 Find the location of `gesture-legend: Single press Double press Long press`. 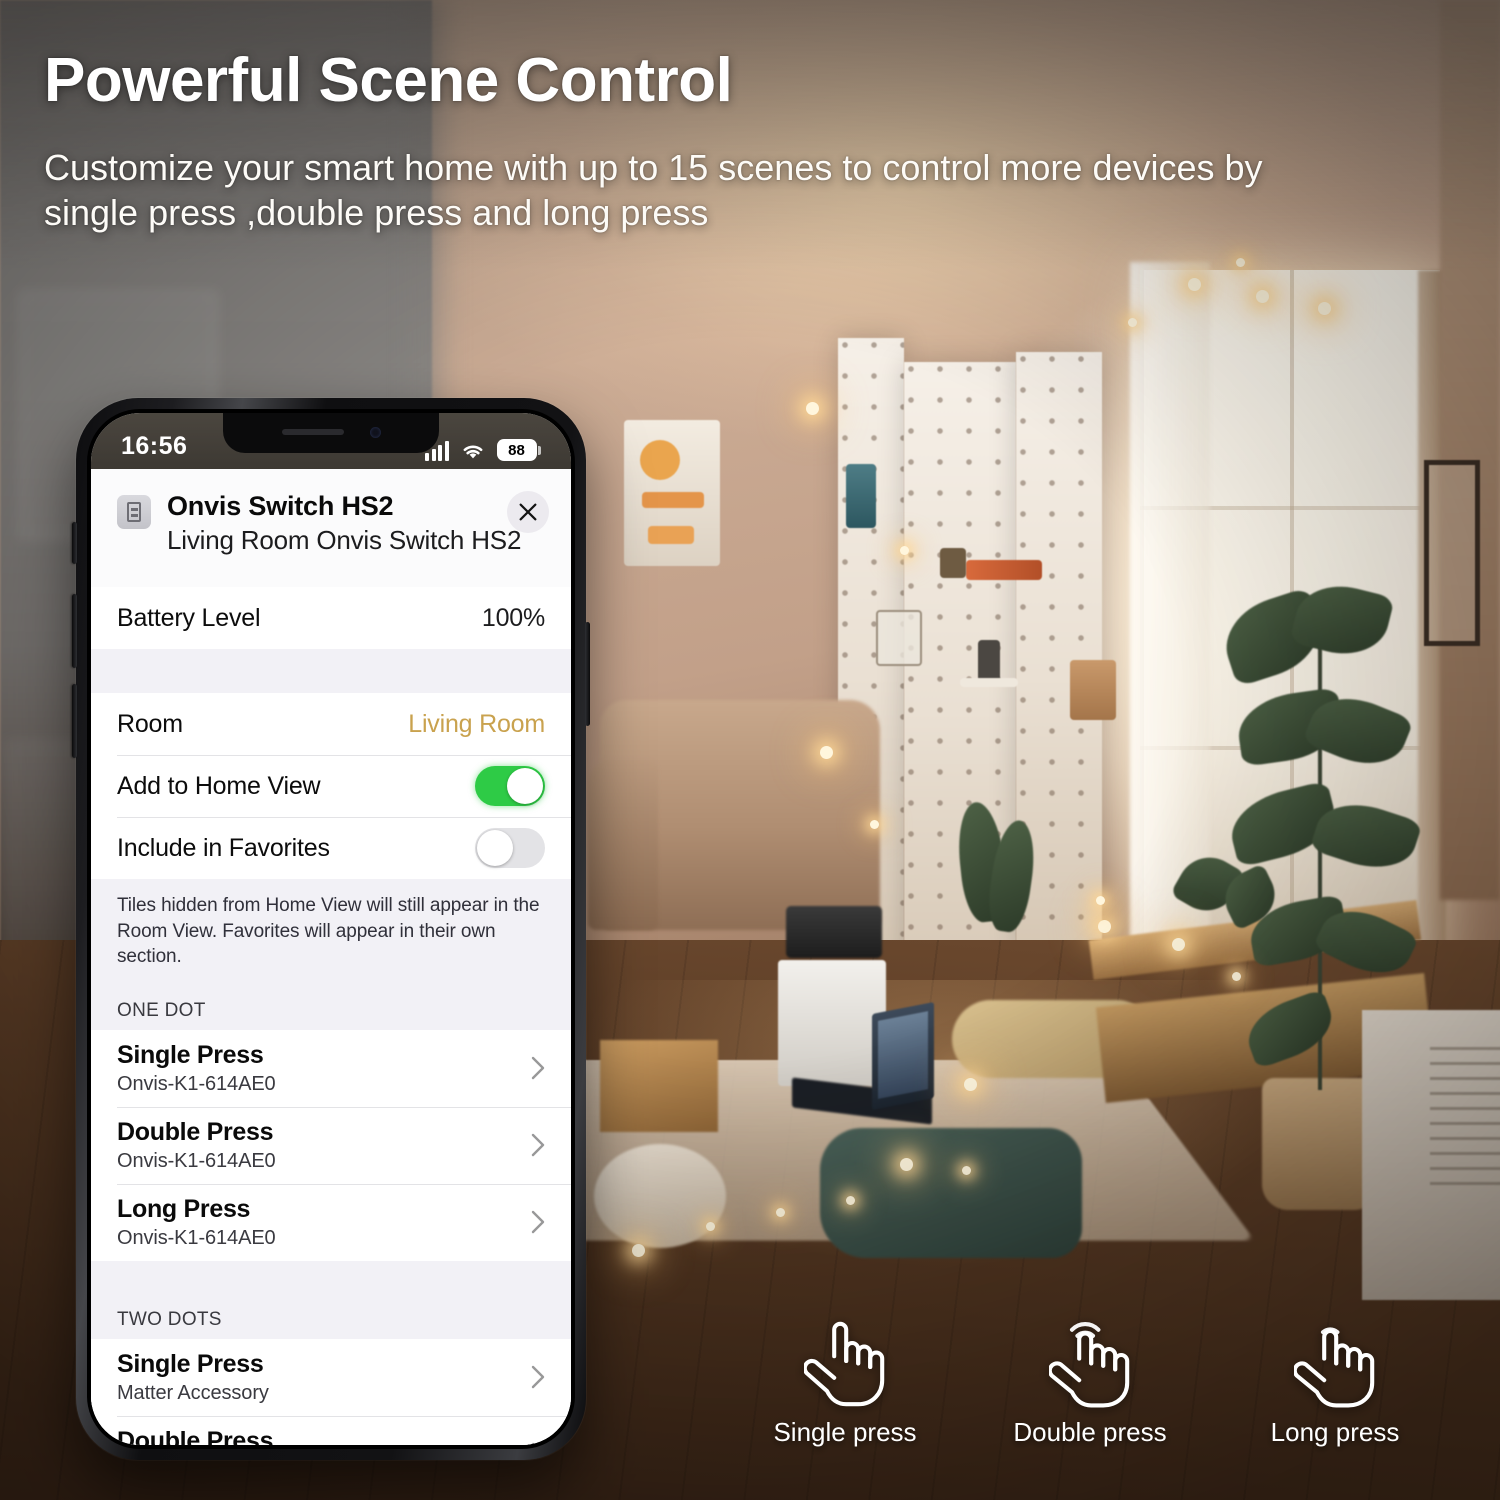

gesture-legend: Single press Double press Long press is located at coordinates (1090, 1358).